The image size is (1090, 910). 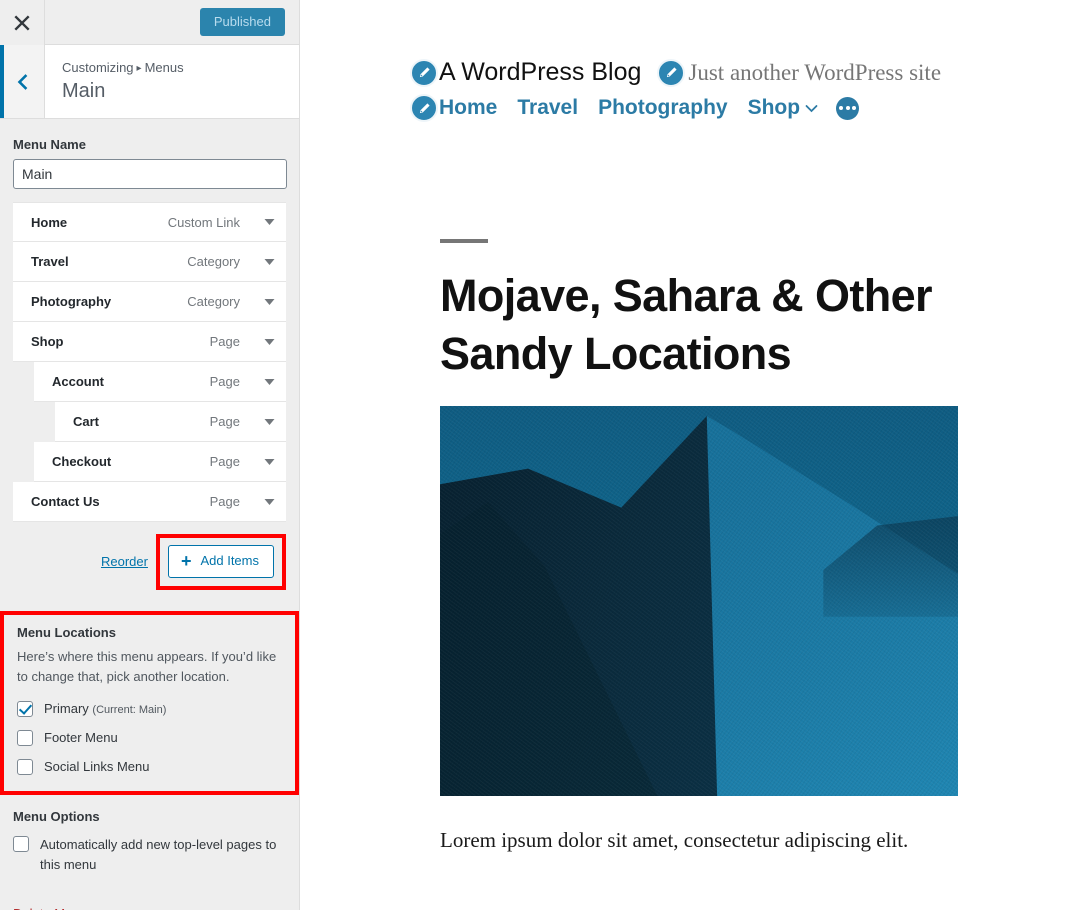 What do you see at coordinates (86, 421) in the screenshot?
I see `menu-item-title: Cart` at bounding box center [86, 421].